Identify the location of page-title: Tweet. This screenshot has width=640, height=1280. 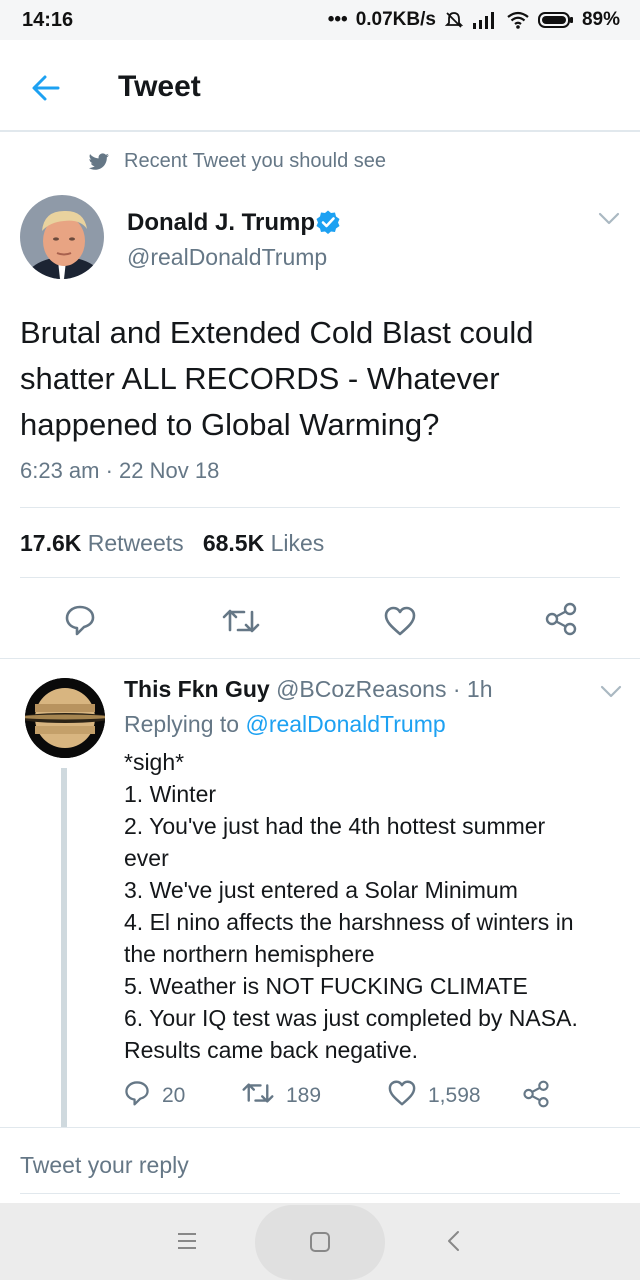
(159, 86).